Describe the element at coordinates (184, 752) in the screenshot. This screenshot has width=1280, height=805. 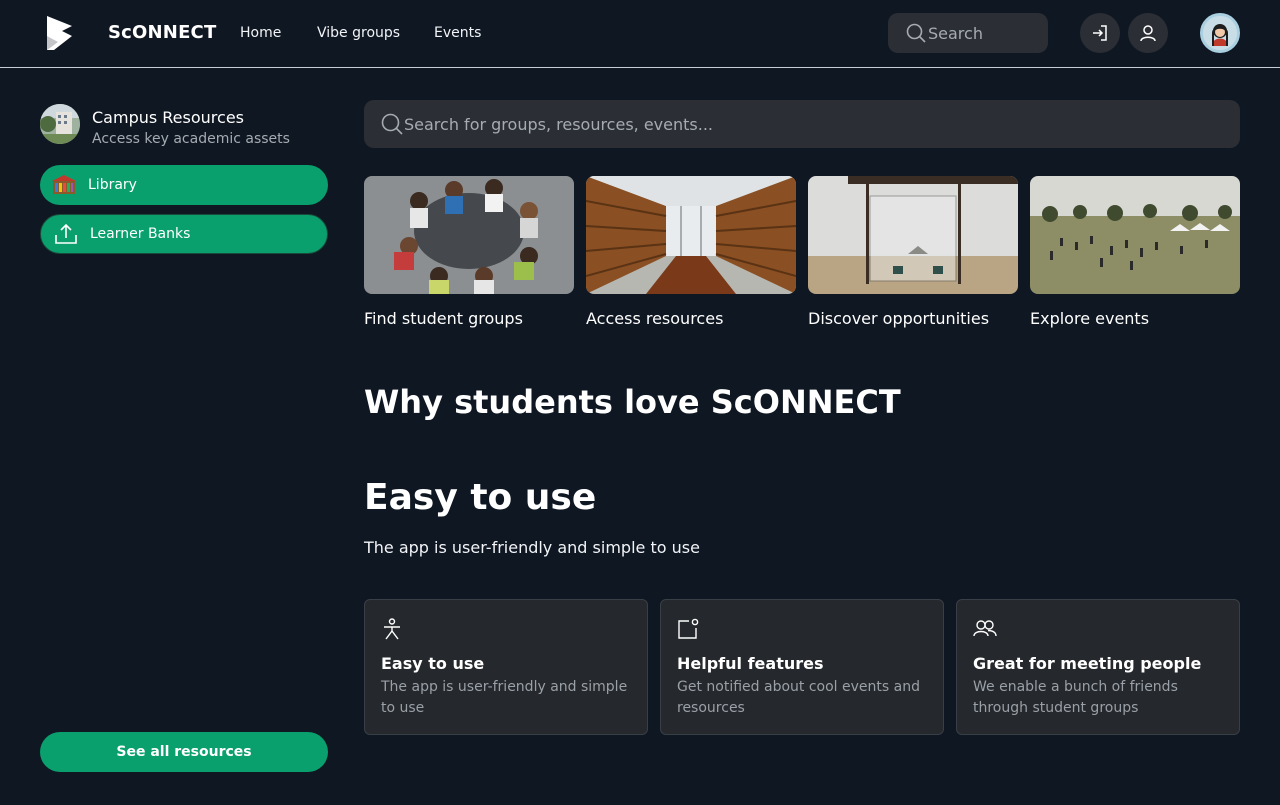
I see `see-all-resources-button: See all resources` at that location.